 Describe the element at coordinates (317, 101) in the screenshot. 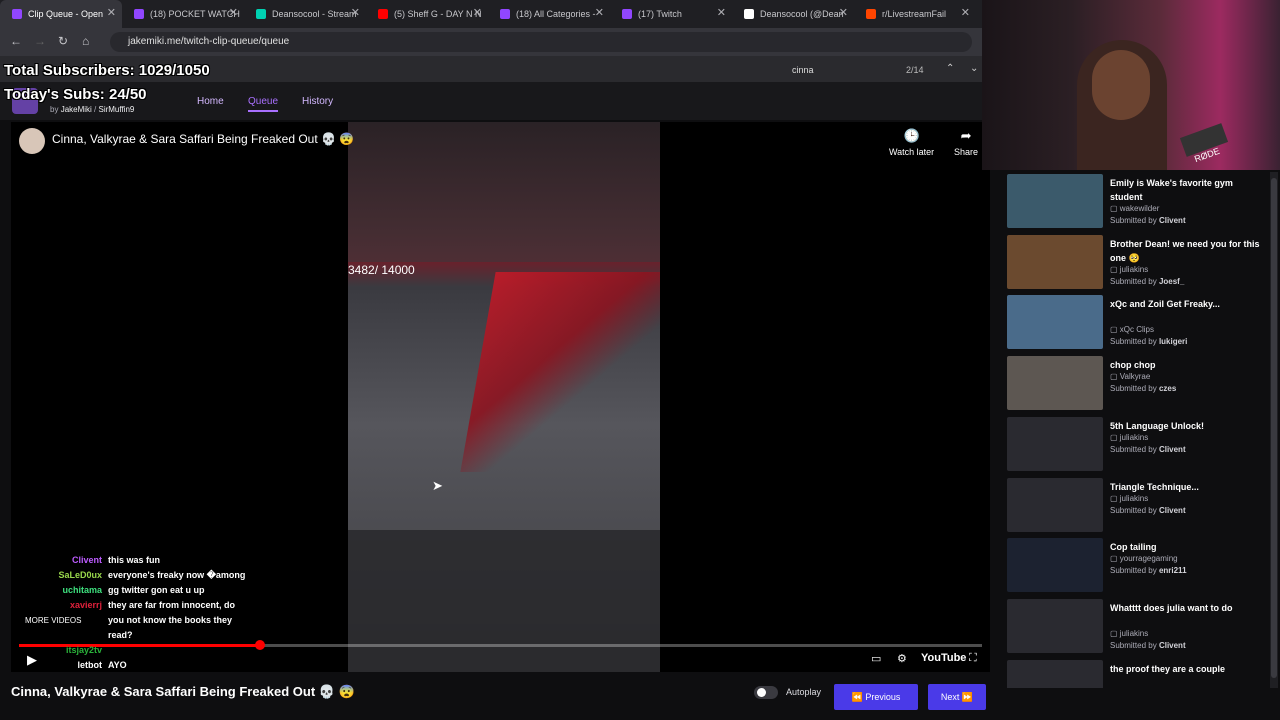

I see `nav-history: History` at that location.